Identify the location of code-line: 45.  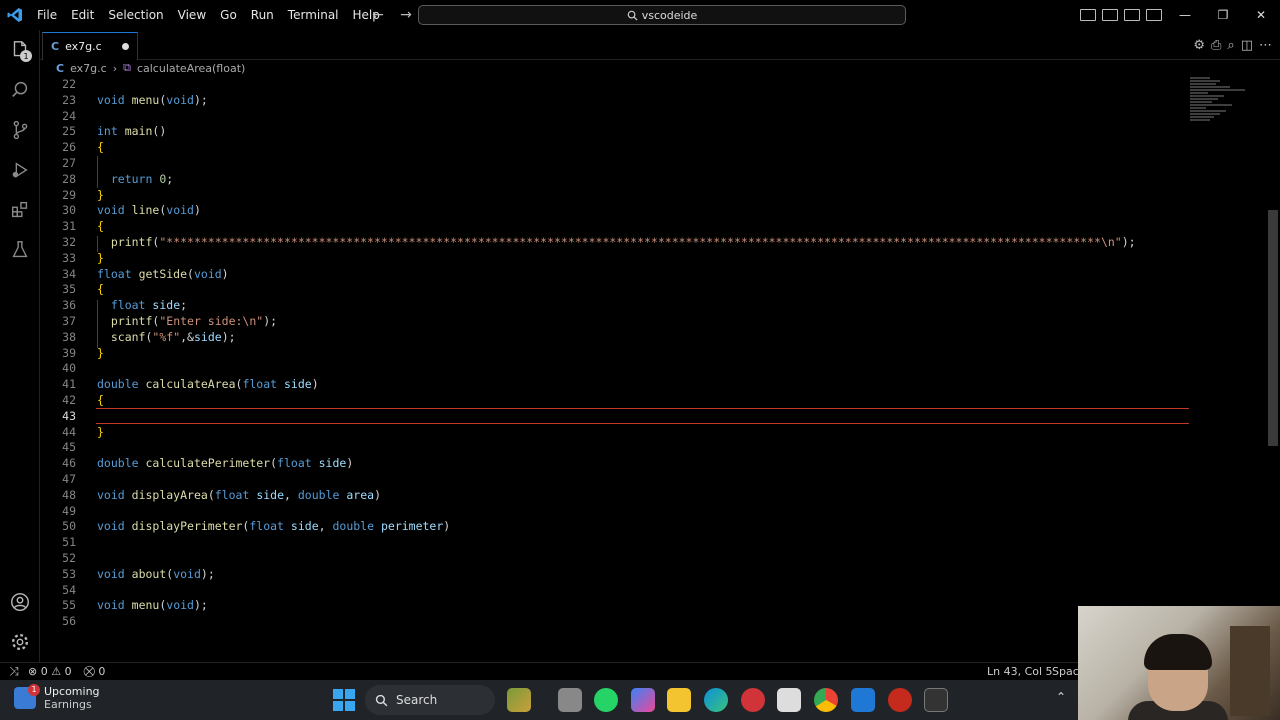
(615, 447).